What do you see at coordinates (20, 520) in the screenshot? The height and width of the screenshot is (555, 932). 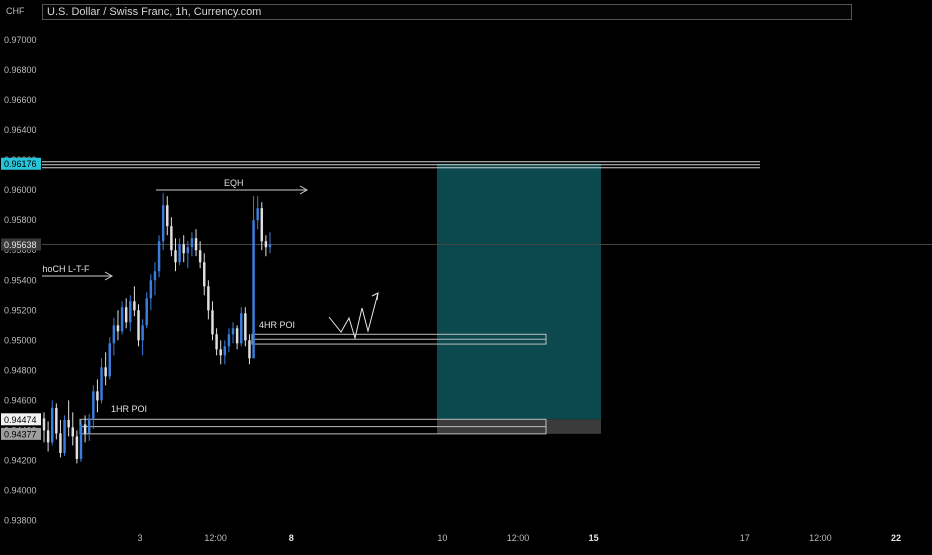 I see `y-tick-label: 0.93800` at bounding box center [20, 520].